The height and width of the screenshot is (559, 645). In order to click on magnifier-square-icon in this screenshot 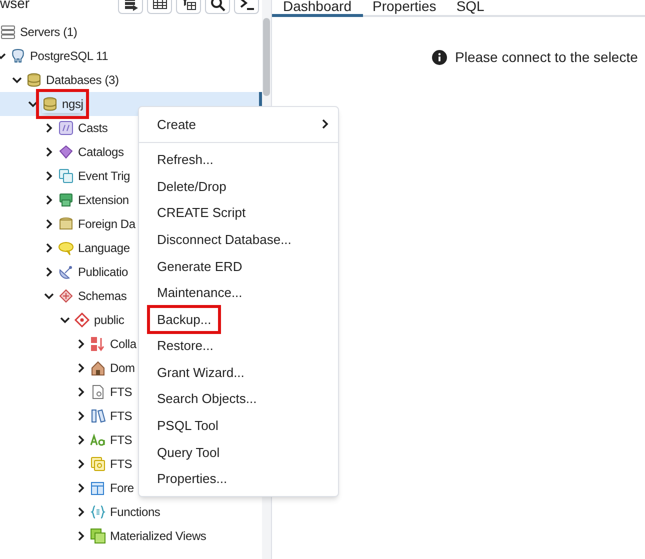, I will do `click(98, 464)`.